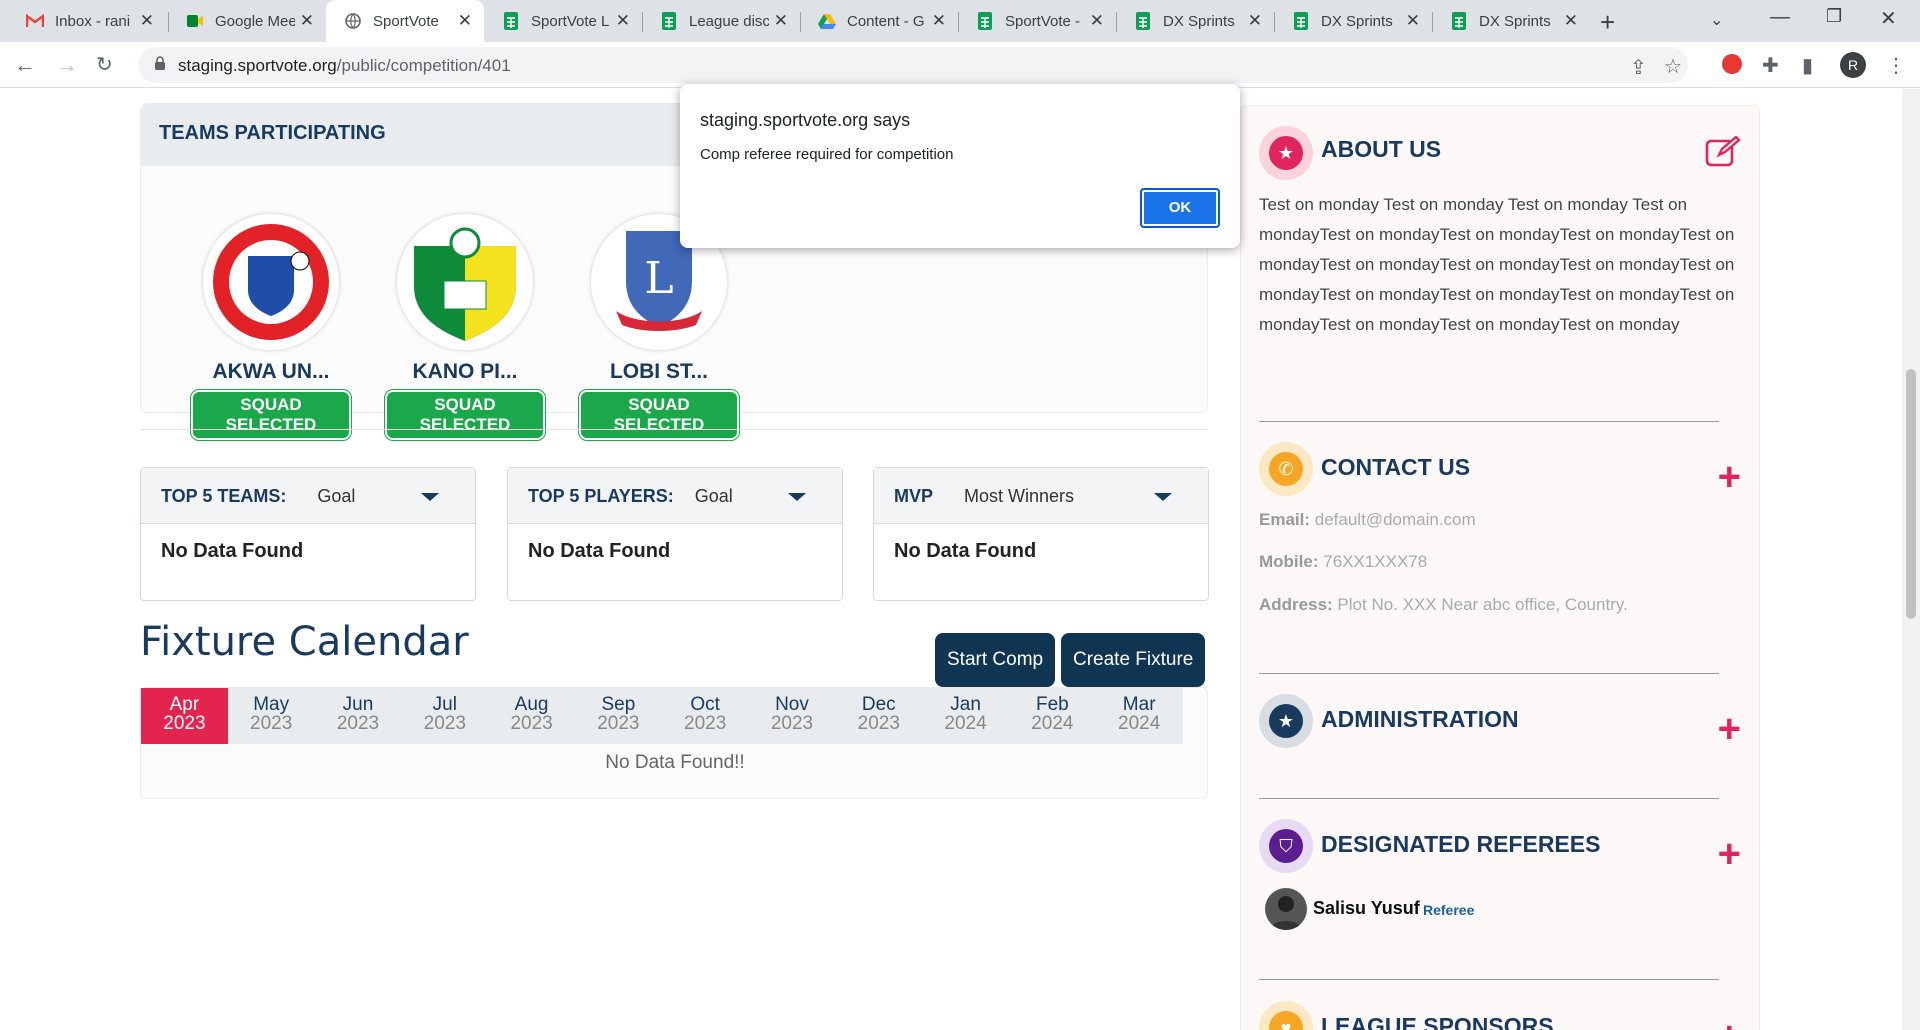  What do you see at coordinates (563, 21) in the screenshot?
I see `tab-sportvote-sheet: SportVote L ✕` at bounding box center [563, 21].